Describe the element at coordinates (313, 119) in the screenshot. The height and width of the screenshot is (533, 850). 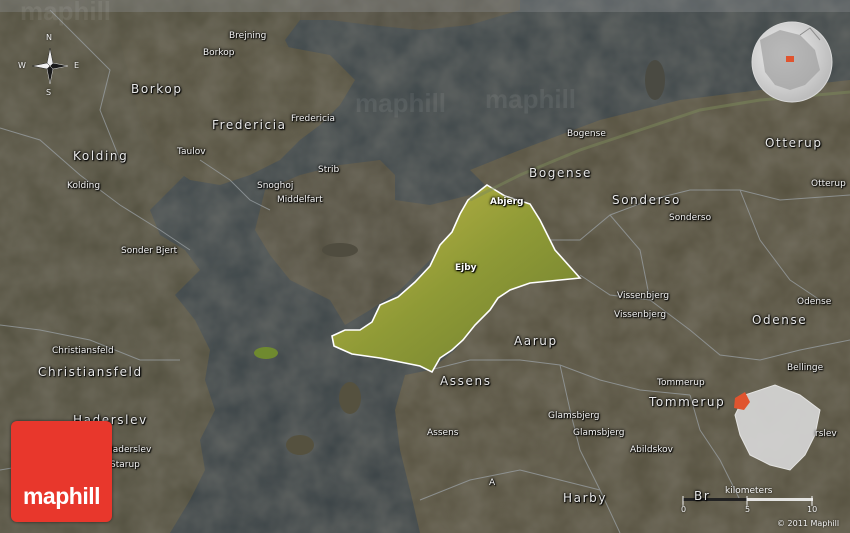
I see `label-fredericia-town: Fredericia` at that location.